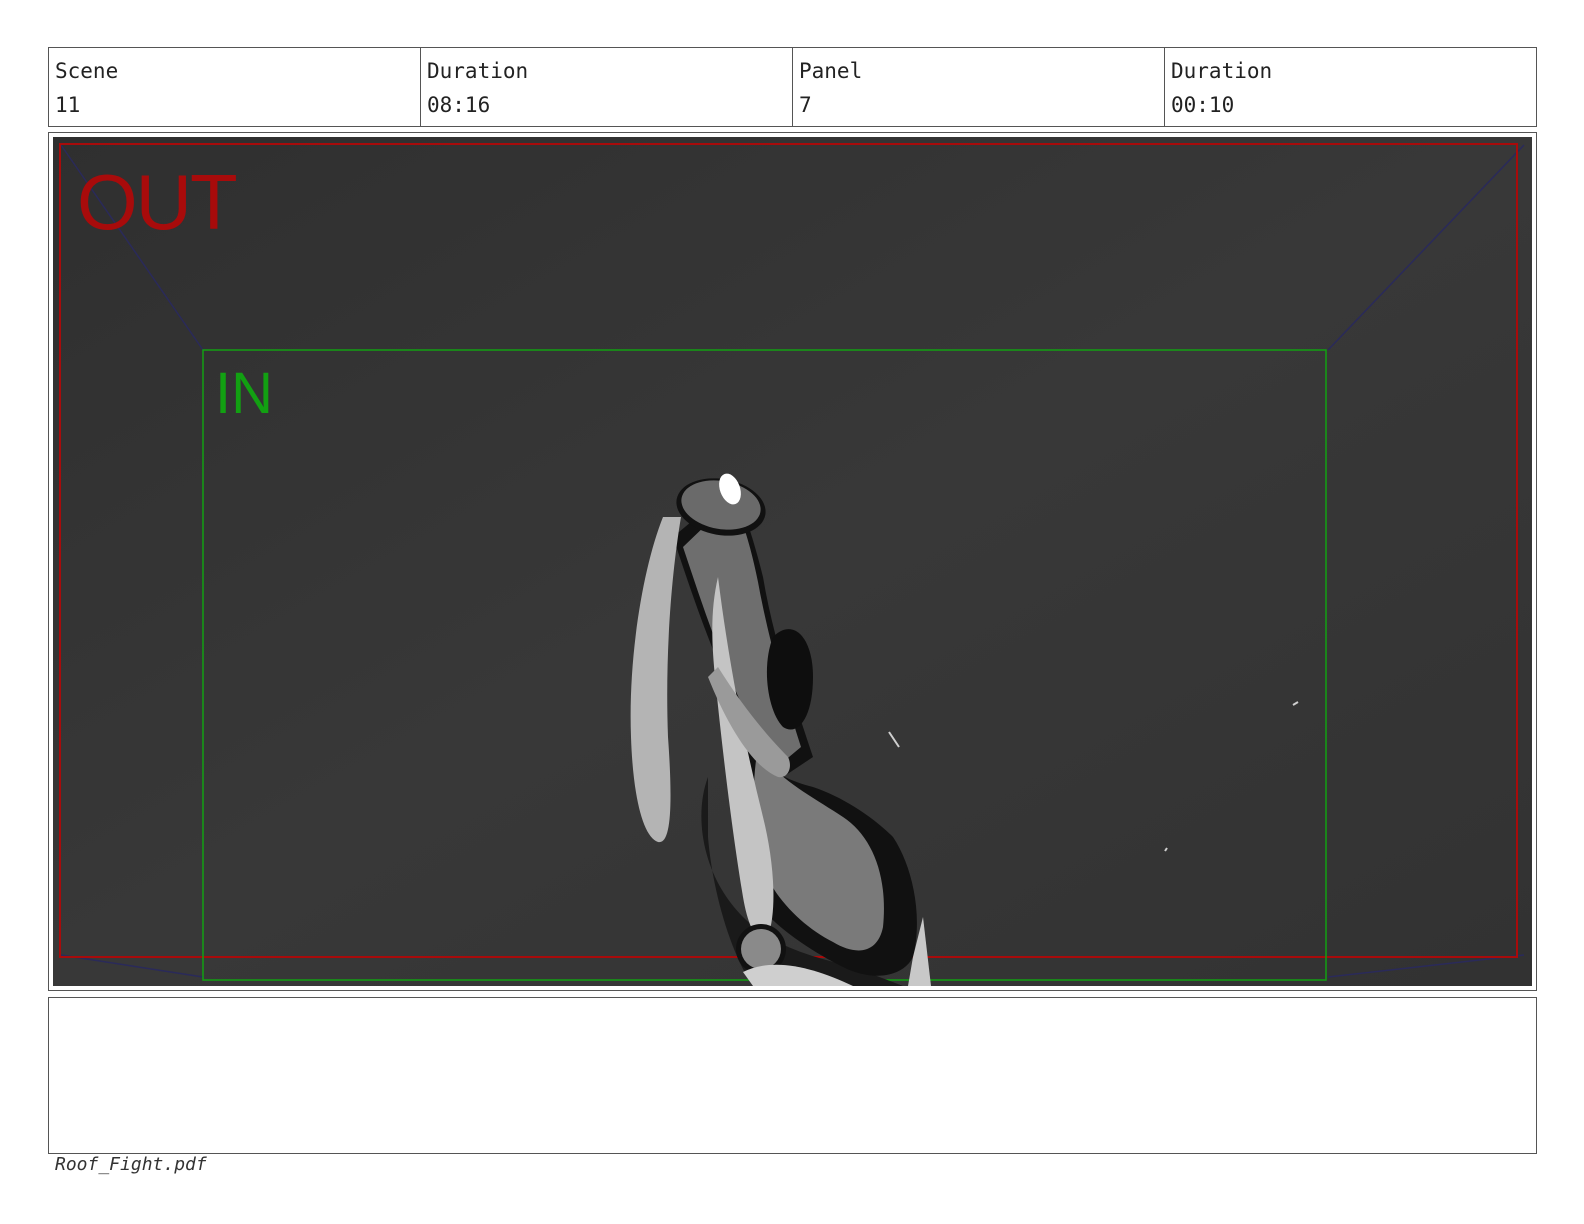  I want to click on in-frame-label: IN, so click(244, 393).